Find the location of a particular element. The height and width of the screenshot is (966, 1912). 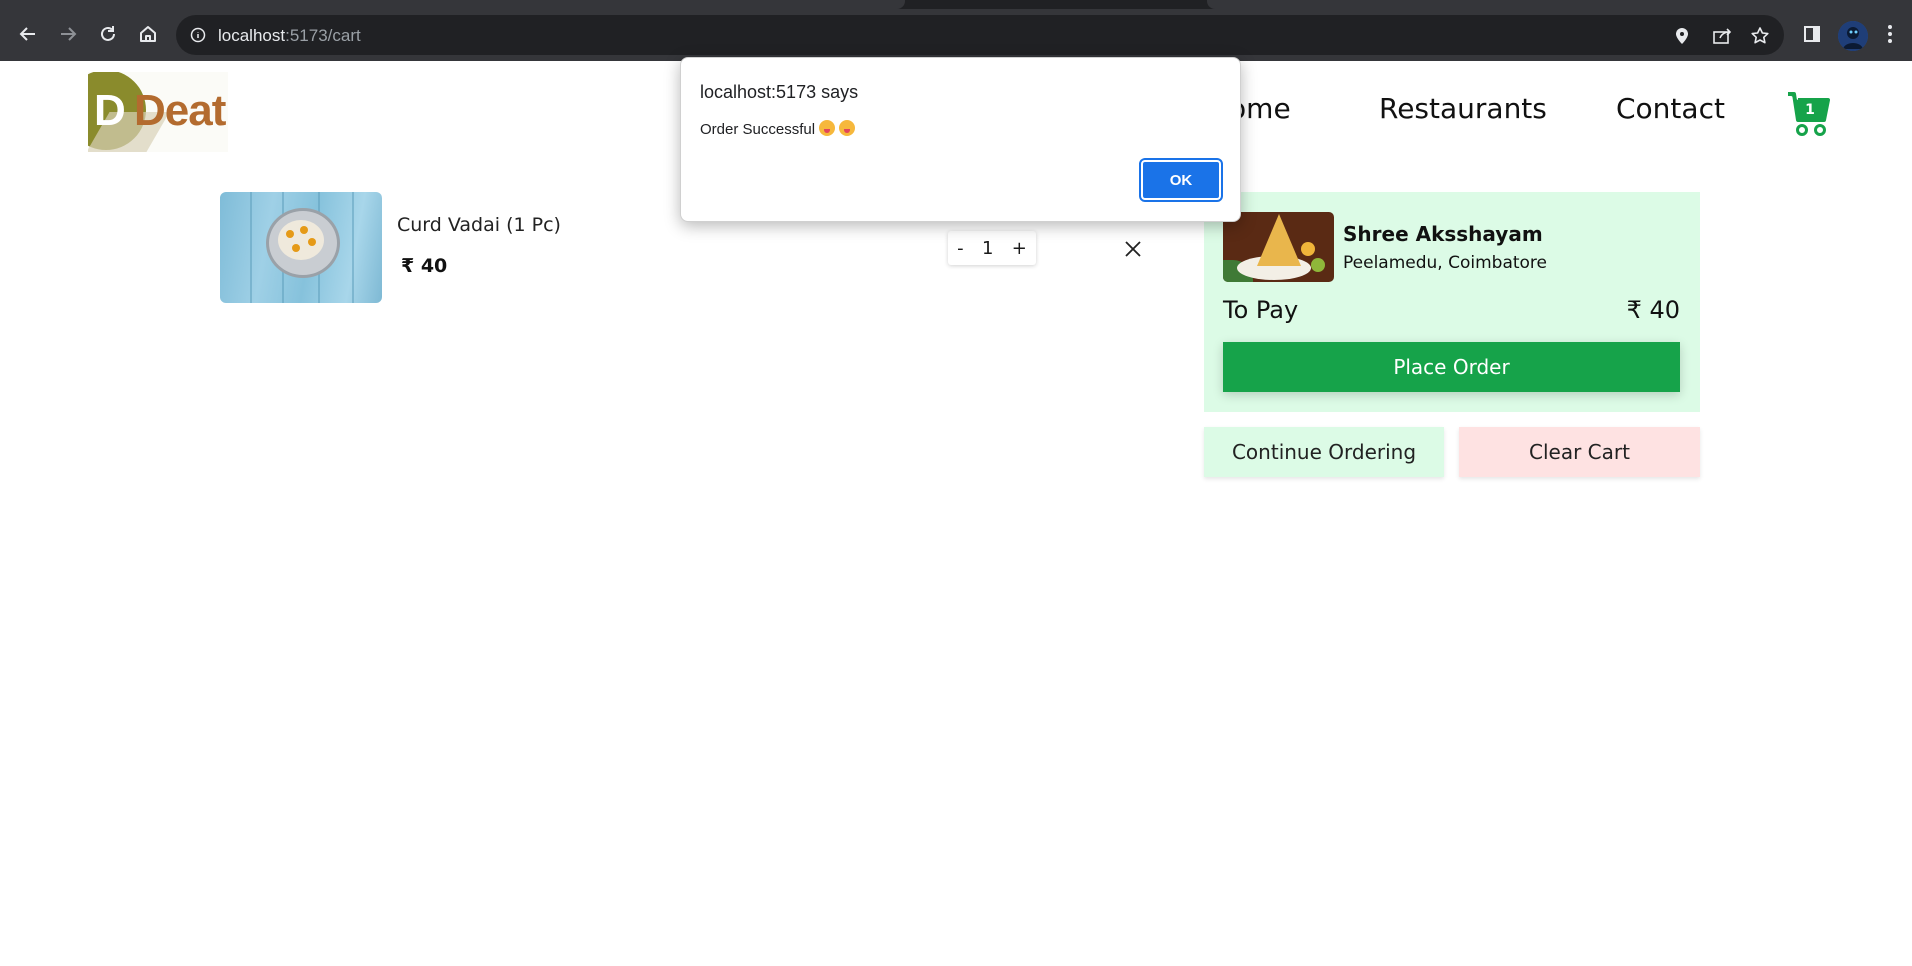

location-icon is located at coordinates (1682, 36).